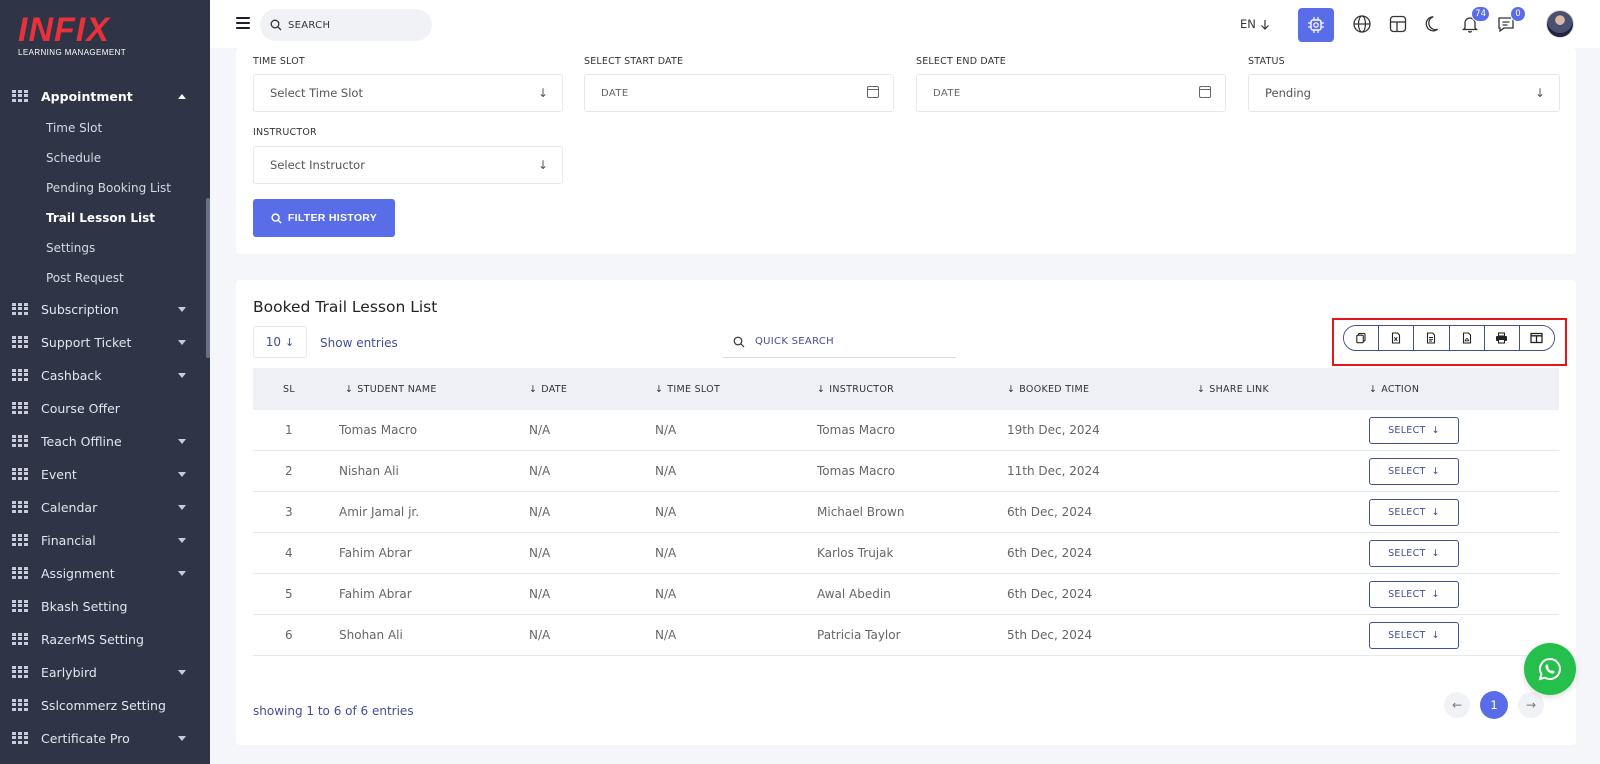  What do you see at coordinates (912, 389) in the screenshot?
I see `column-header-instructor: ↓ INSTRUCTOR` at bounding box center [912, 389].